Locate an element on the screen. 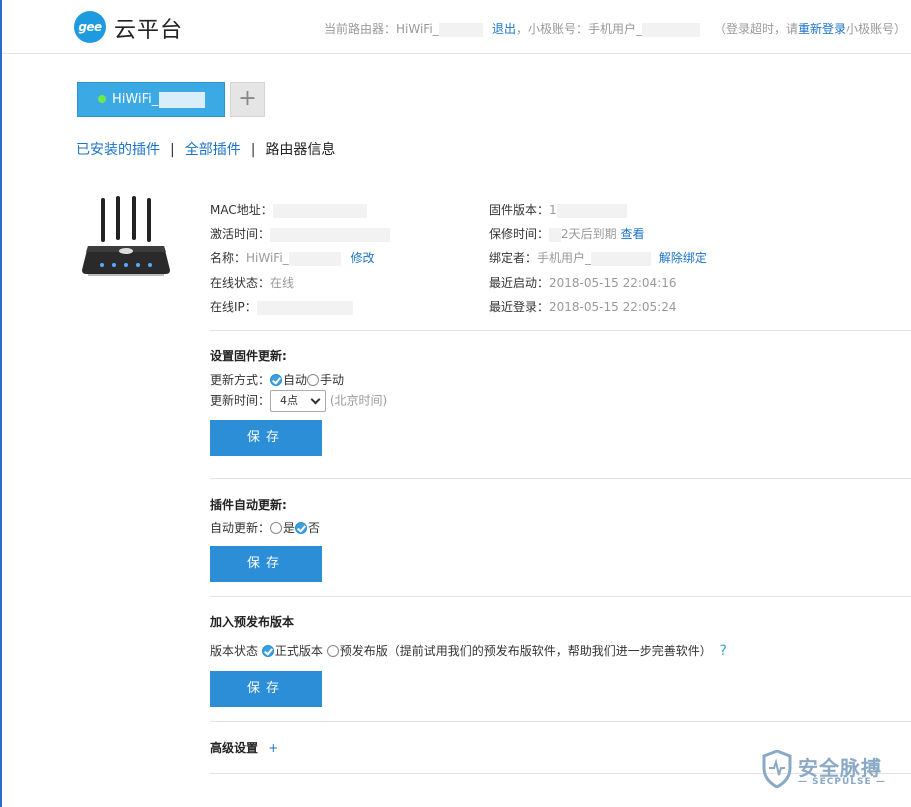 The width and height of the screenshot is (911, 807). timeout-prefix: （登录超时，请 is located at coordinates (756, 29).